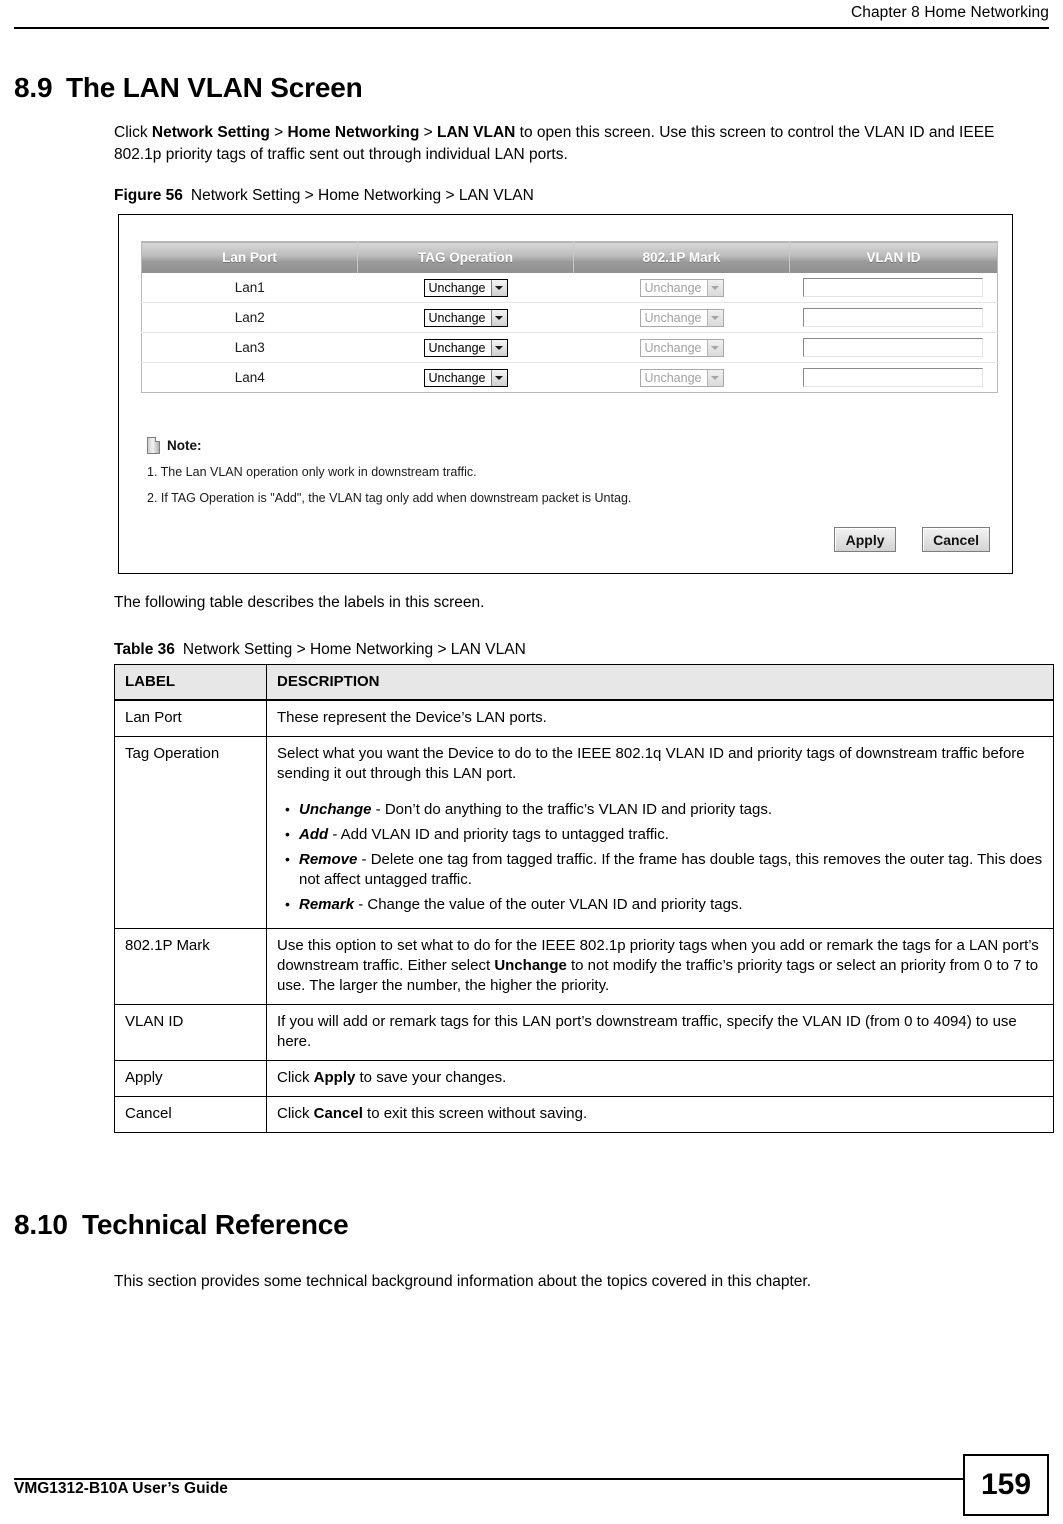  What do you see at coordinates (278, 133) in the screenshot?
I see `intro-text-2: >` at bounding box center [278, 133].